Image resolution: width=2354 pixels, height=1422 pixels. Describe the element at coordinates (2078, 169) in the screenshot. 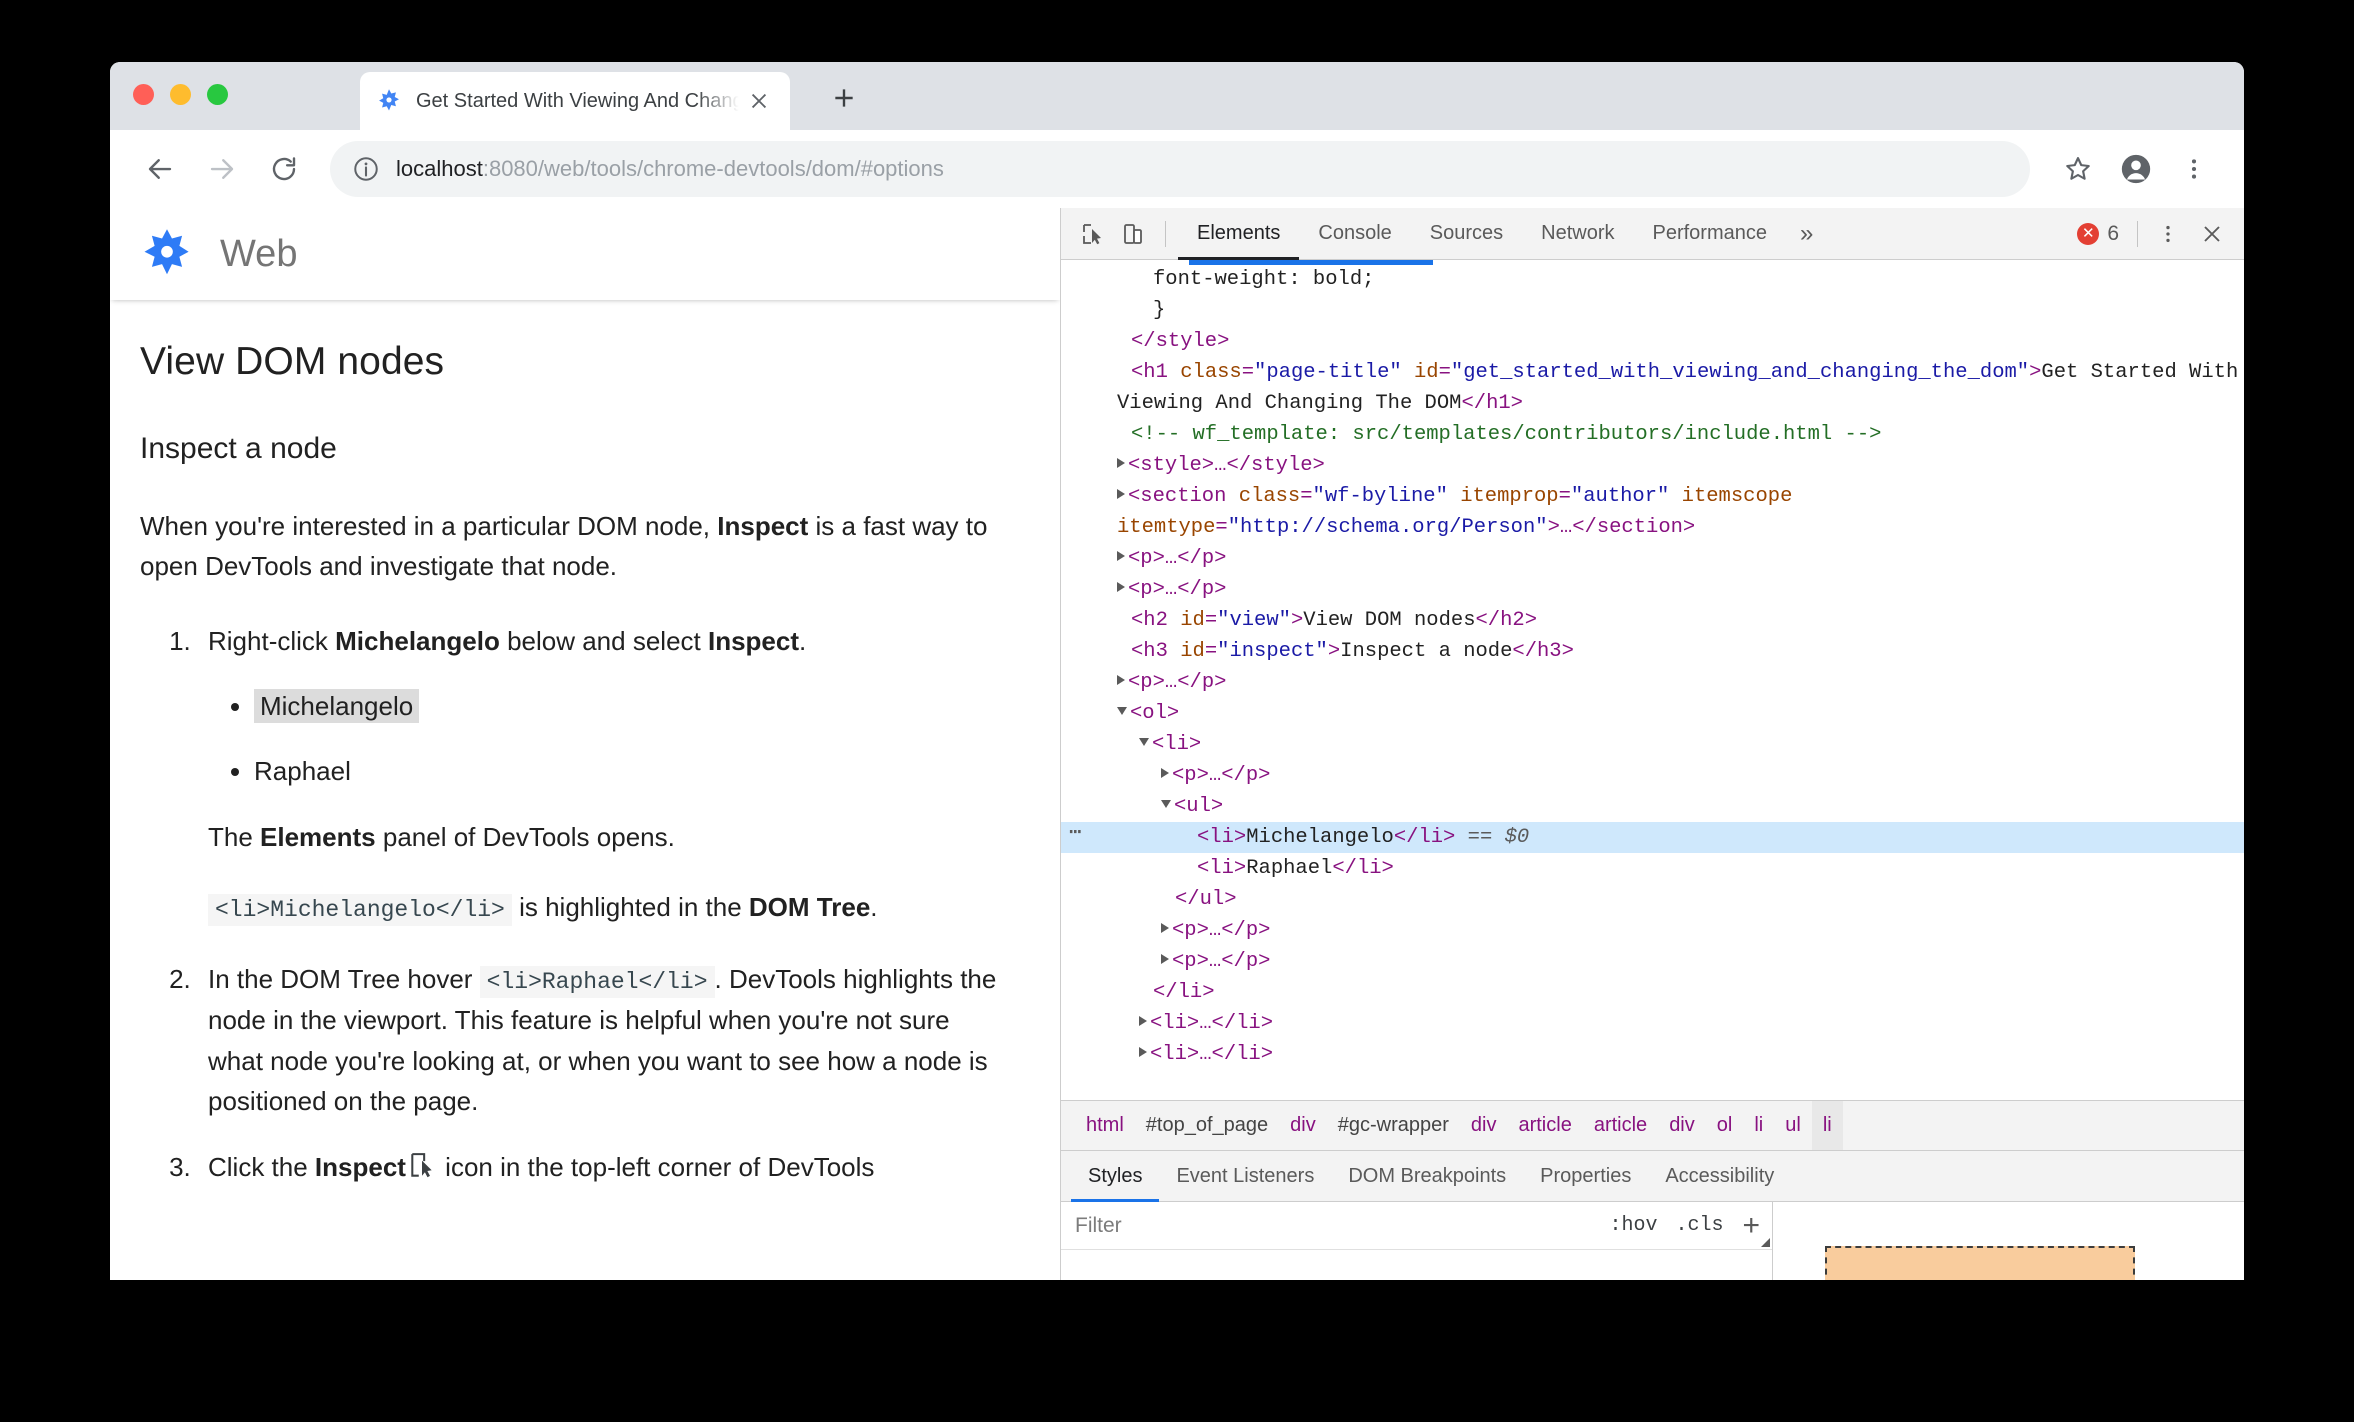

I see `bookmark-star-icon` at that location.